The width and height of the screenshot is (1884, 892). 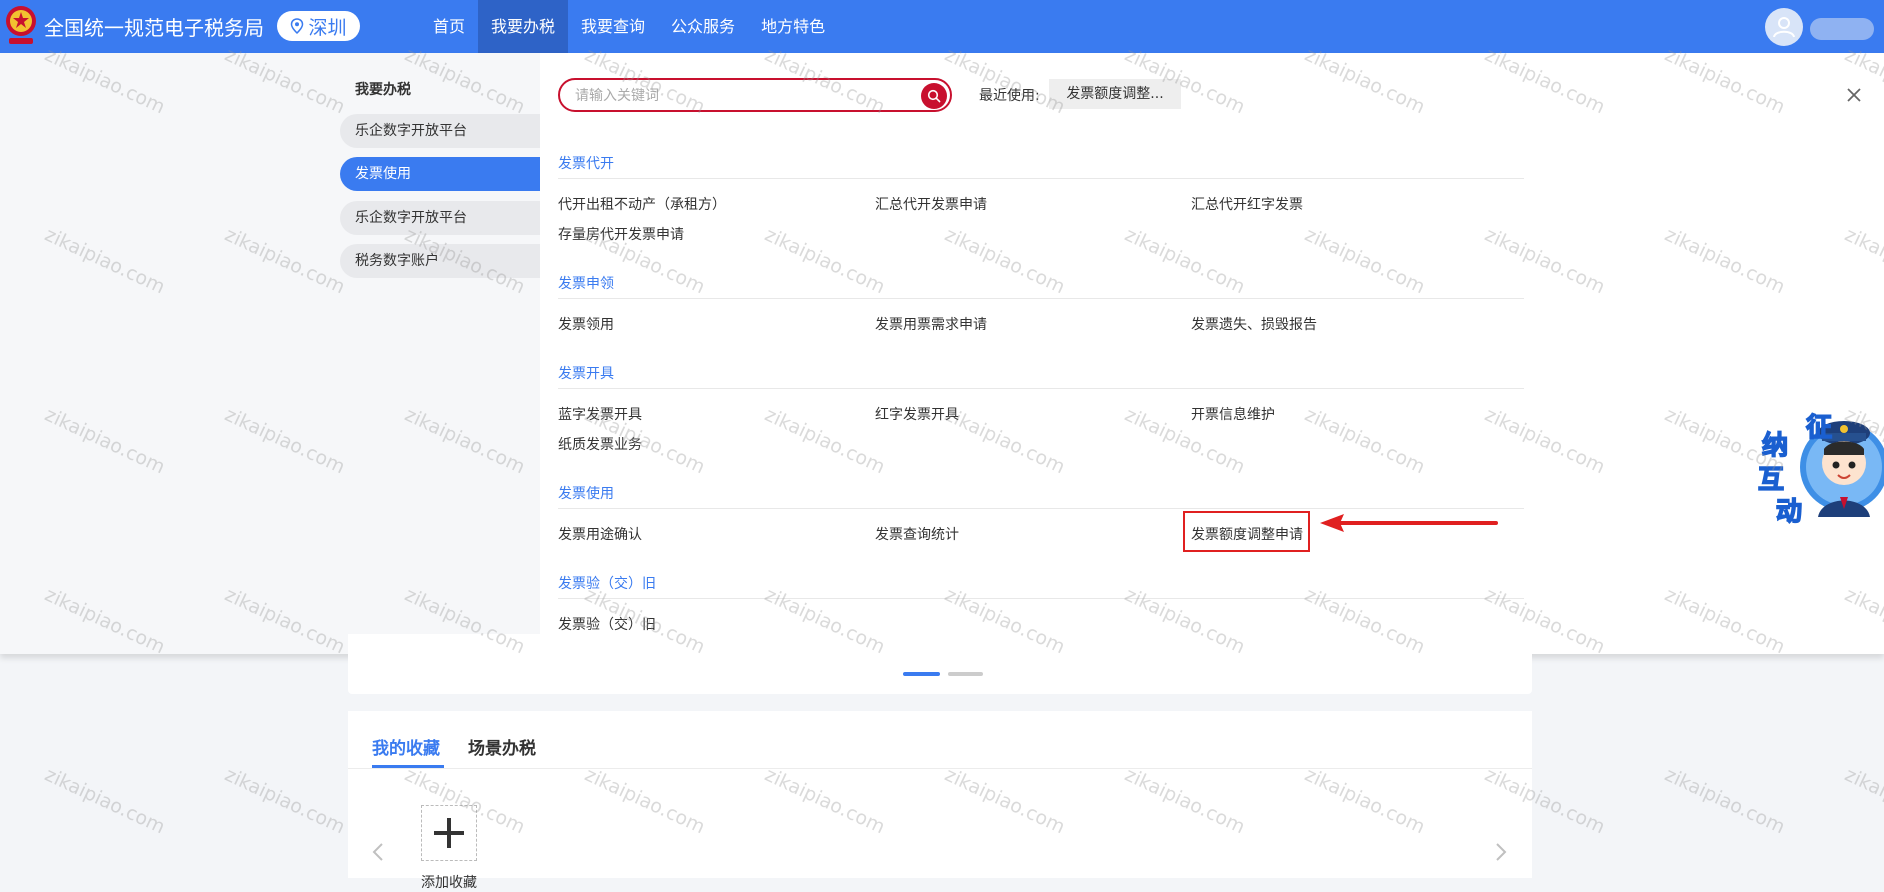 I want to click on recent-label: 最近使用:, so click(x=1009, y=96).